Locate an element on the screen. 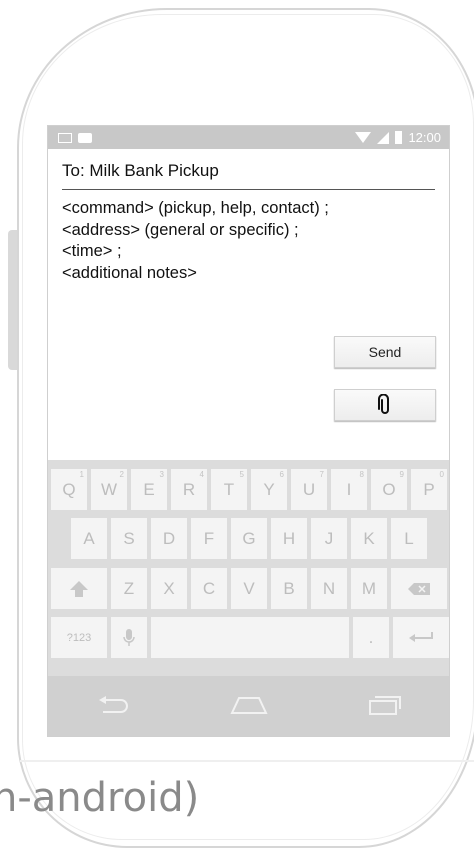 The height and width of the screenshot is (858, 474). key-v: V is located at coordinates (249, 588).